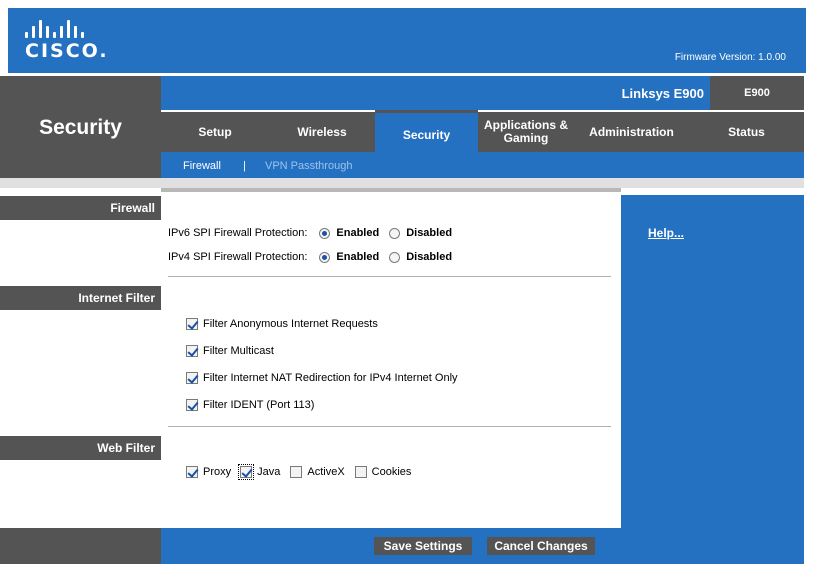 This screenshot has height=576, width=816. What do you see at coordinates (757, 93) in the screenshot?
I see `model-code: E900` at bounding box center [757, 93].